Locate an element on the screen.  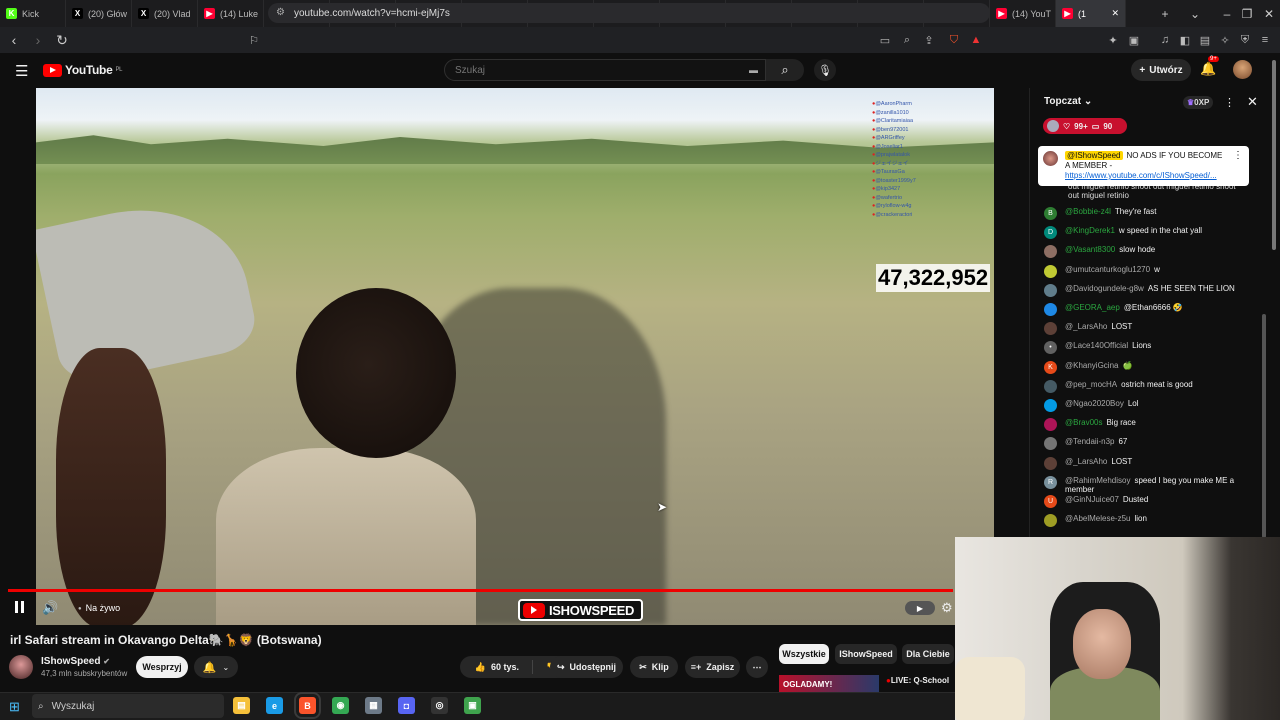
bookmark-icon: ⚐ is located at coordinates (254, 40).